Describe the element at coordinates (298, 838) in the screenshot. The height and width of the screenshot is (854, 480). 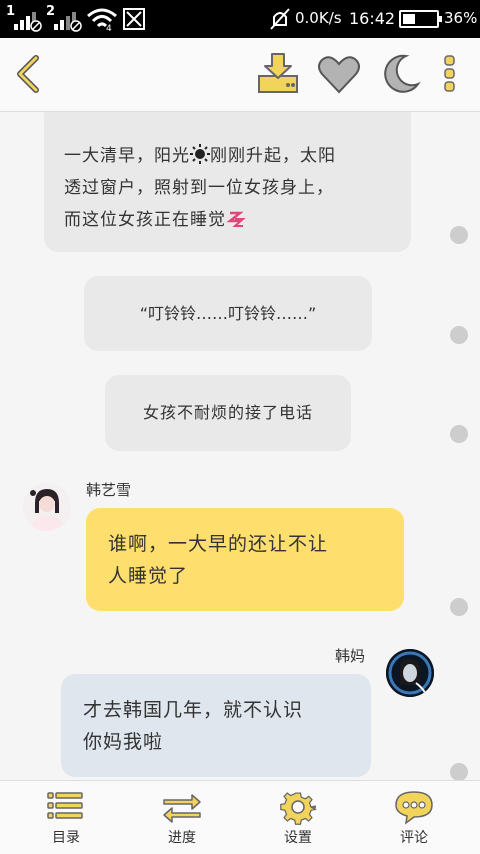
I see `nav-label: 设置` at that location.